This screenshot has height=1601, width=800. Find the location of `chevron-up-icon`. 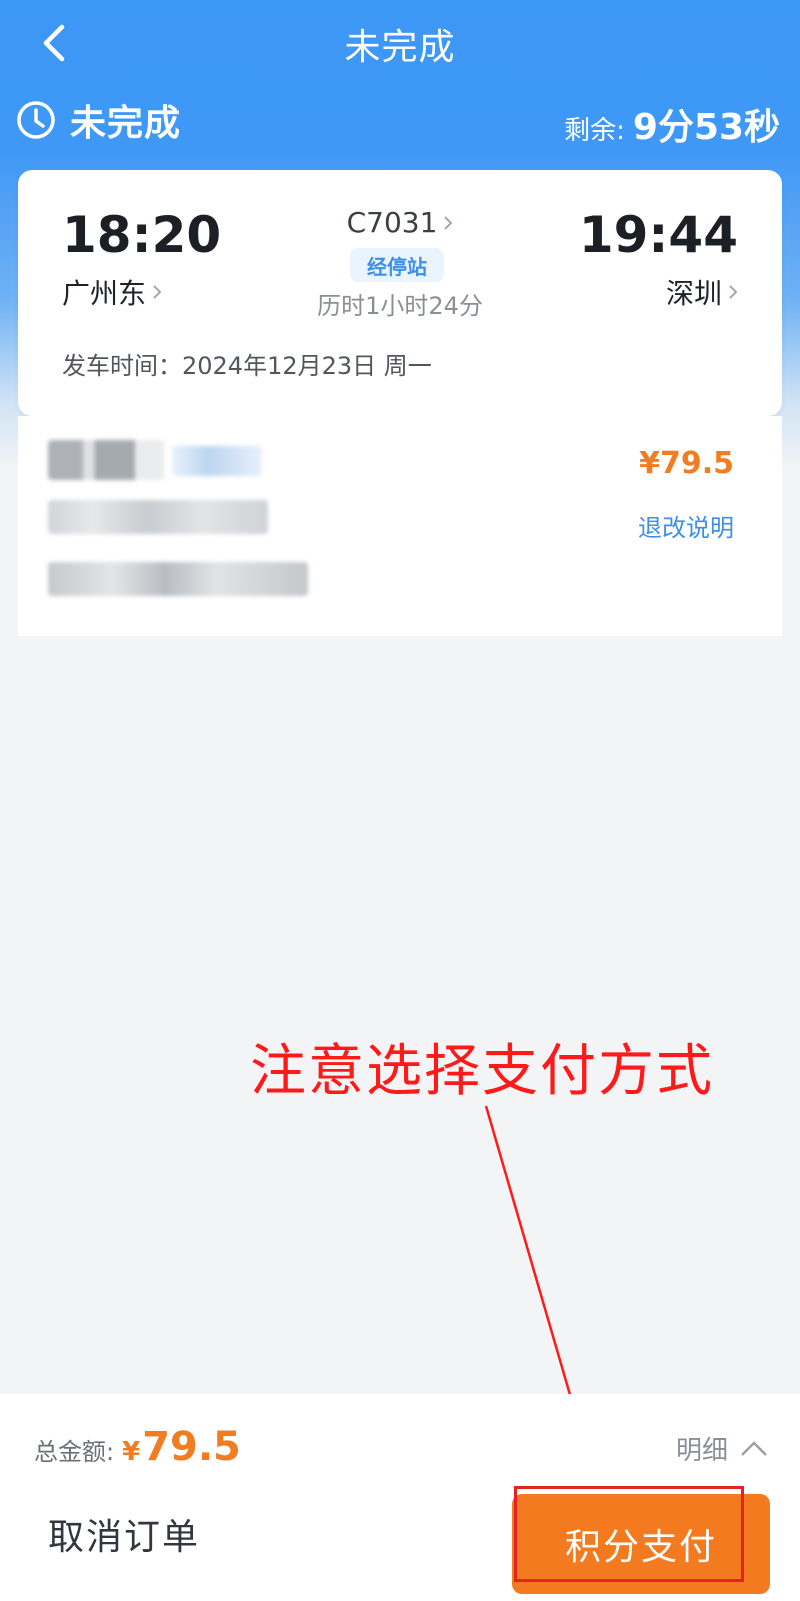

chevron-up-icon is located at coordinates (754, 1448).